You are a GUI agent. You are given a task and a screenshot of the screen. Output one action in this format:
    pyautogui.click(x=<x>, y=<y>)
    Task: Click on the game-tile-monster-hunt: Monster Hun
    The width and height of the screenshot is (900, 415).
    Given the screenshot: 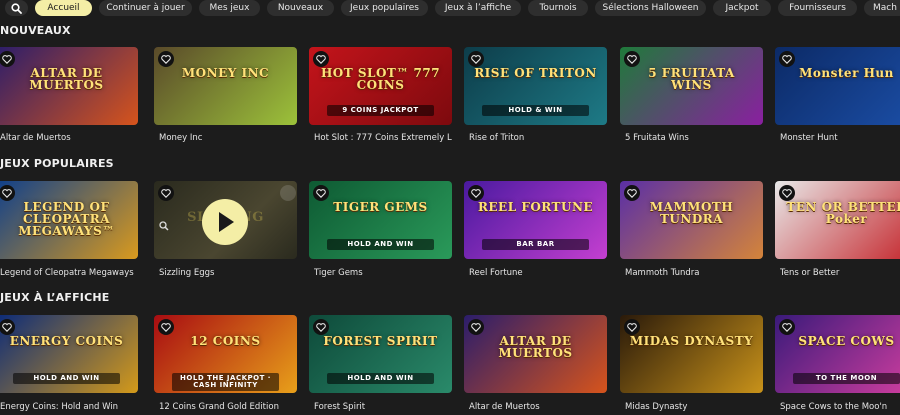 What is the action you would take?
    pyautogui.click(x=837, y=86)
    